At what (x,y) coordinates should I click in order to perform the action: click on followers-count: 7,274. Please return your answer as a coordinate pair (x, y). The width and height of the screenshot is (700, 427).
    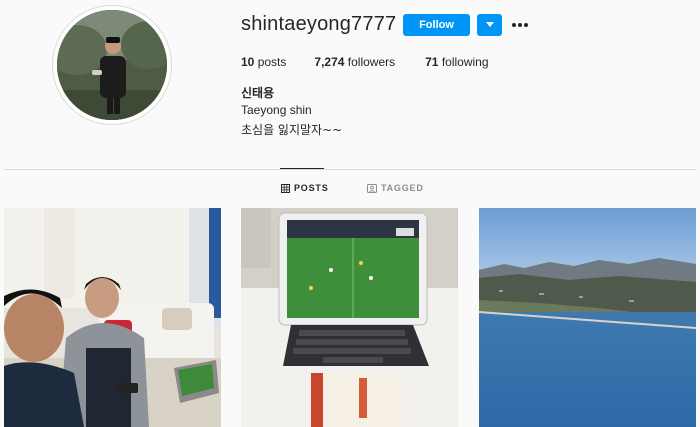
    Looking at the image, I should click on (329, 62).